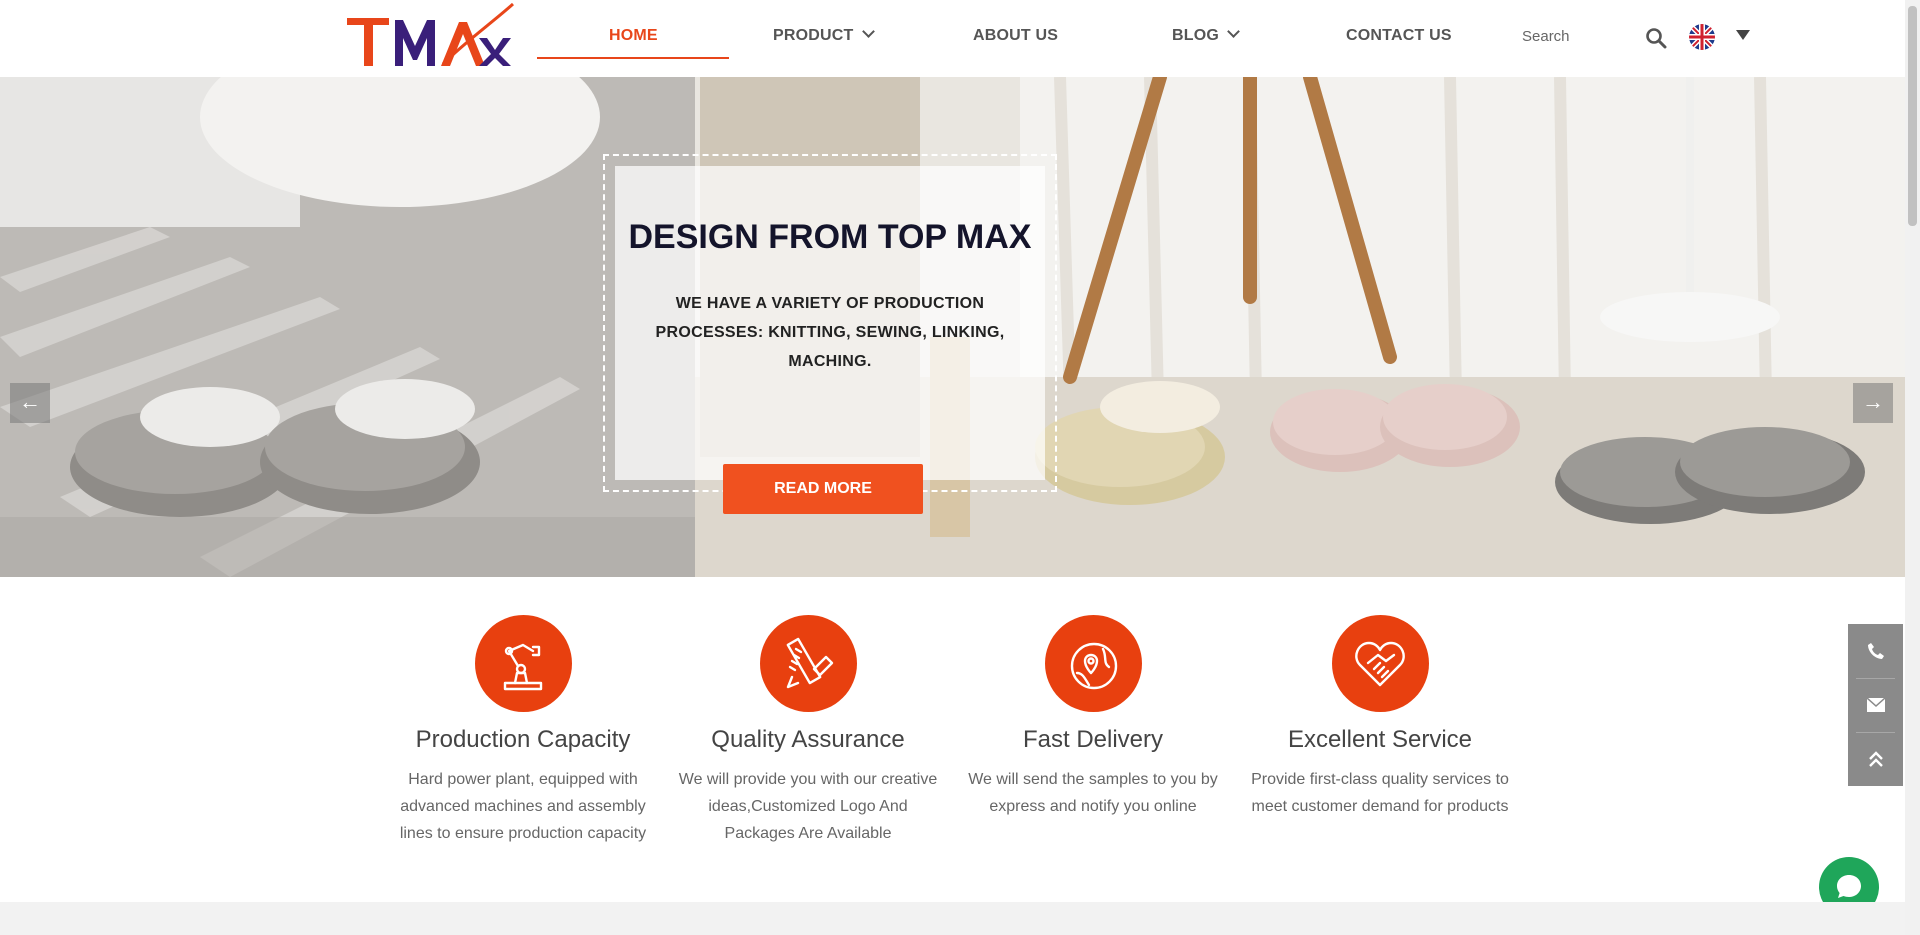  I want to click on scrollbar-thumb, so click(1912, 116).